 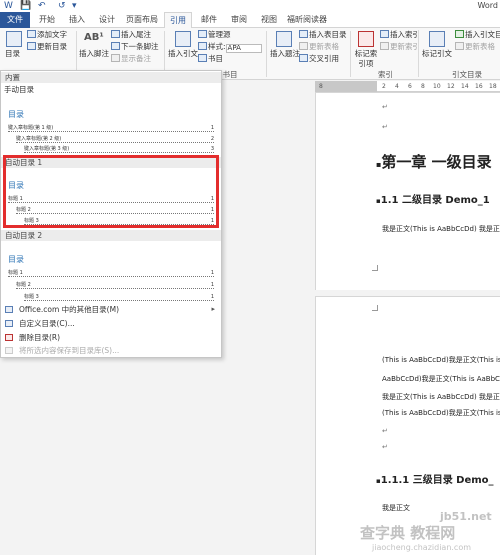 I want to click on tab-references: 引用, so click(x=178, y=20).